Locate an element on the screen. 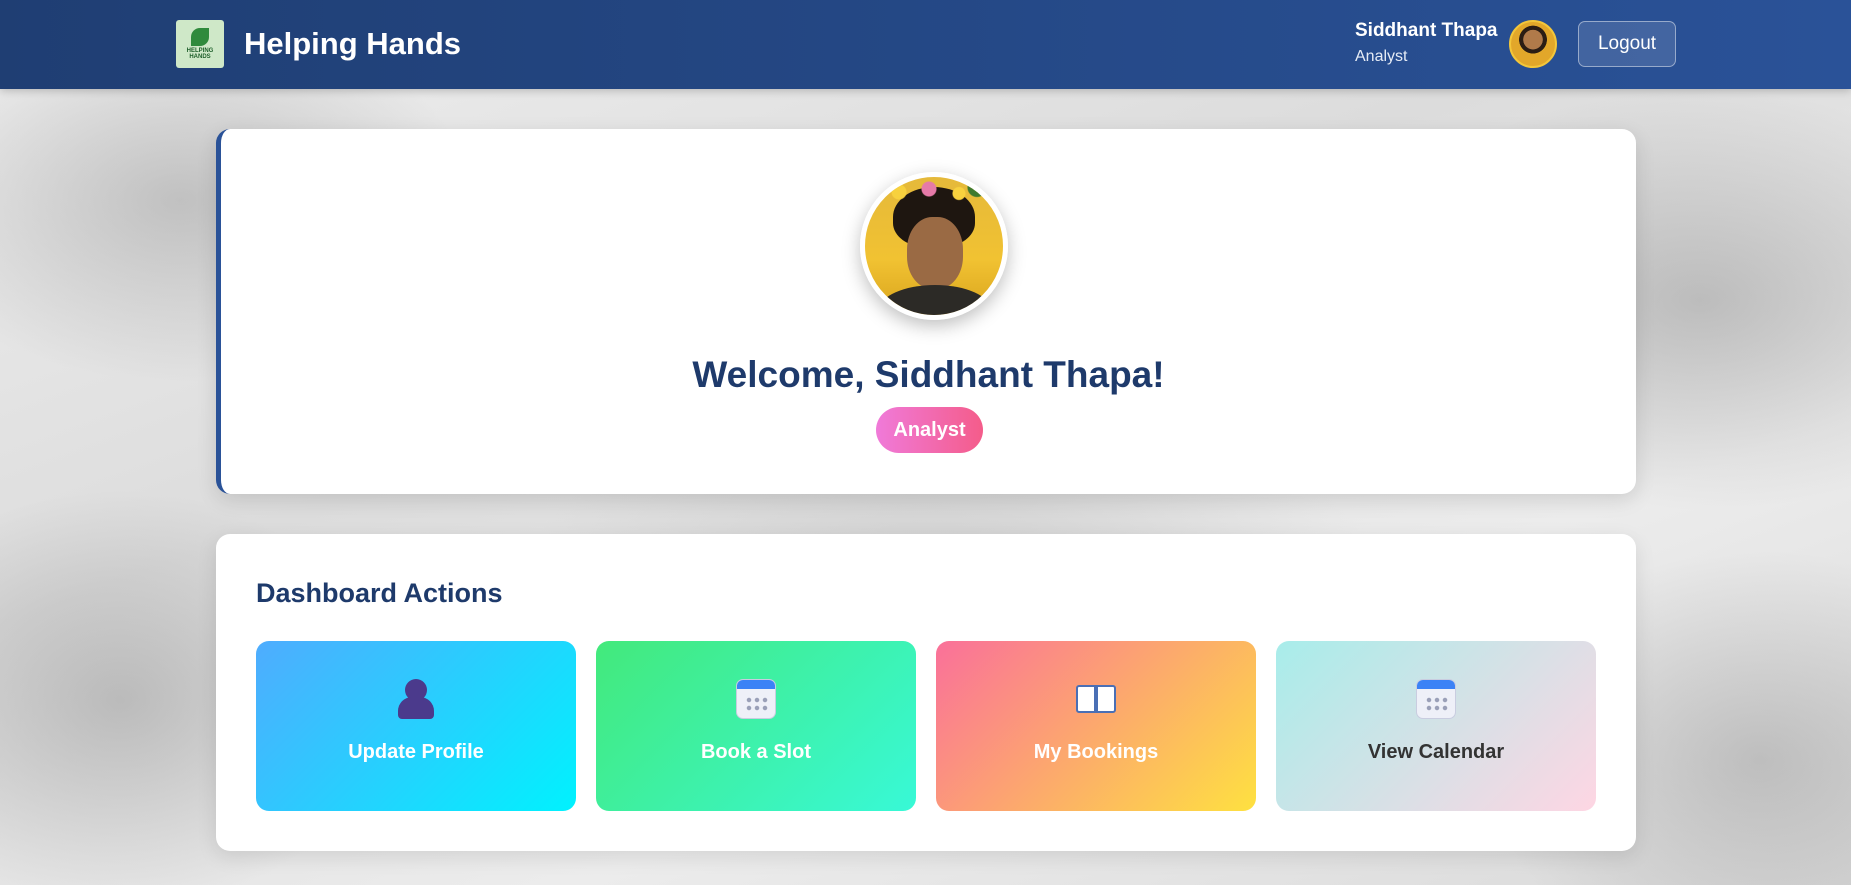 Image resolution: width=1851 pixels, height=885 pixels. action-label: Update Profile is located at coordinates (416, 752).